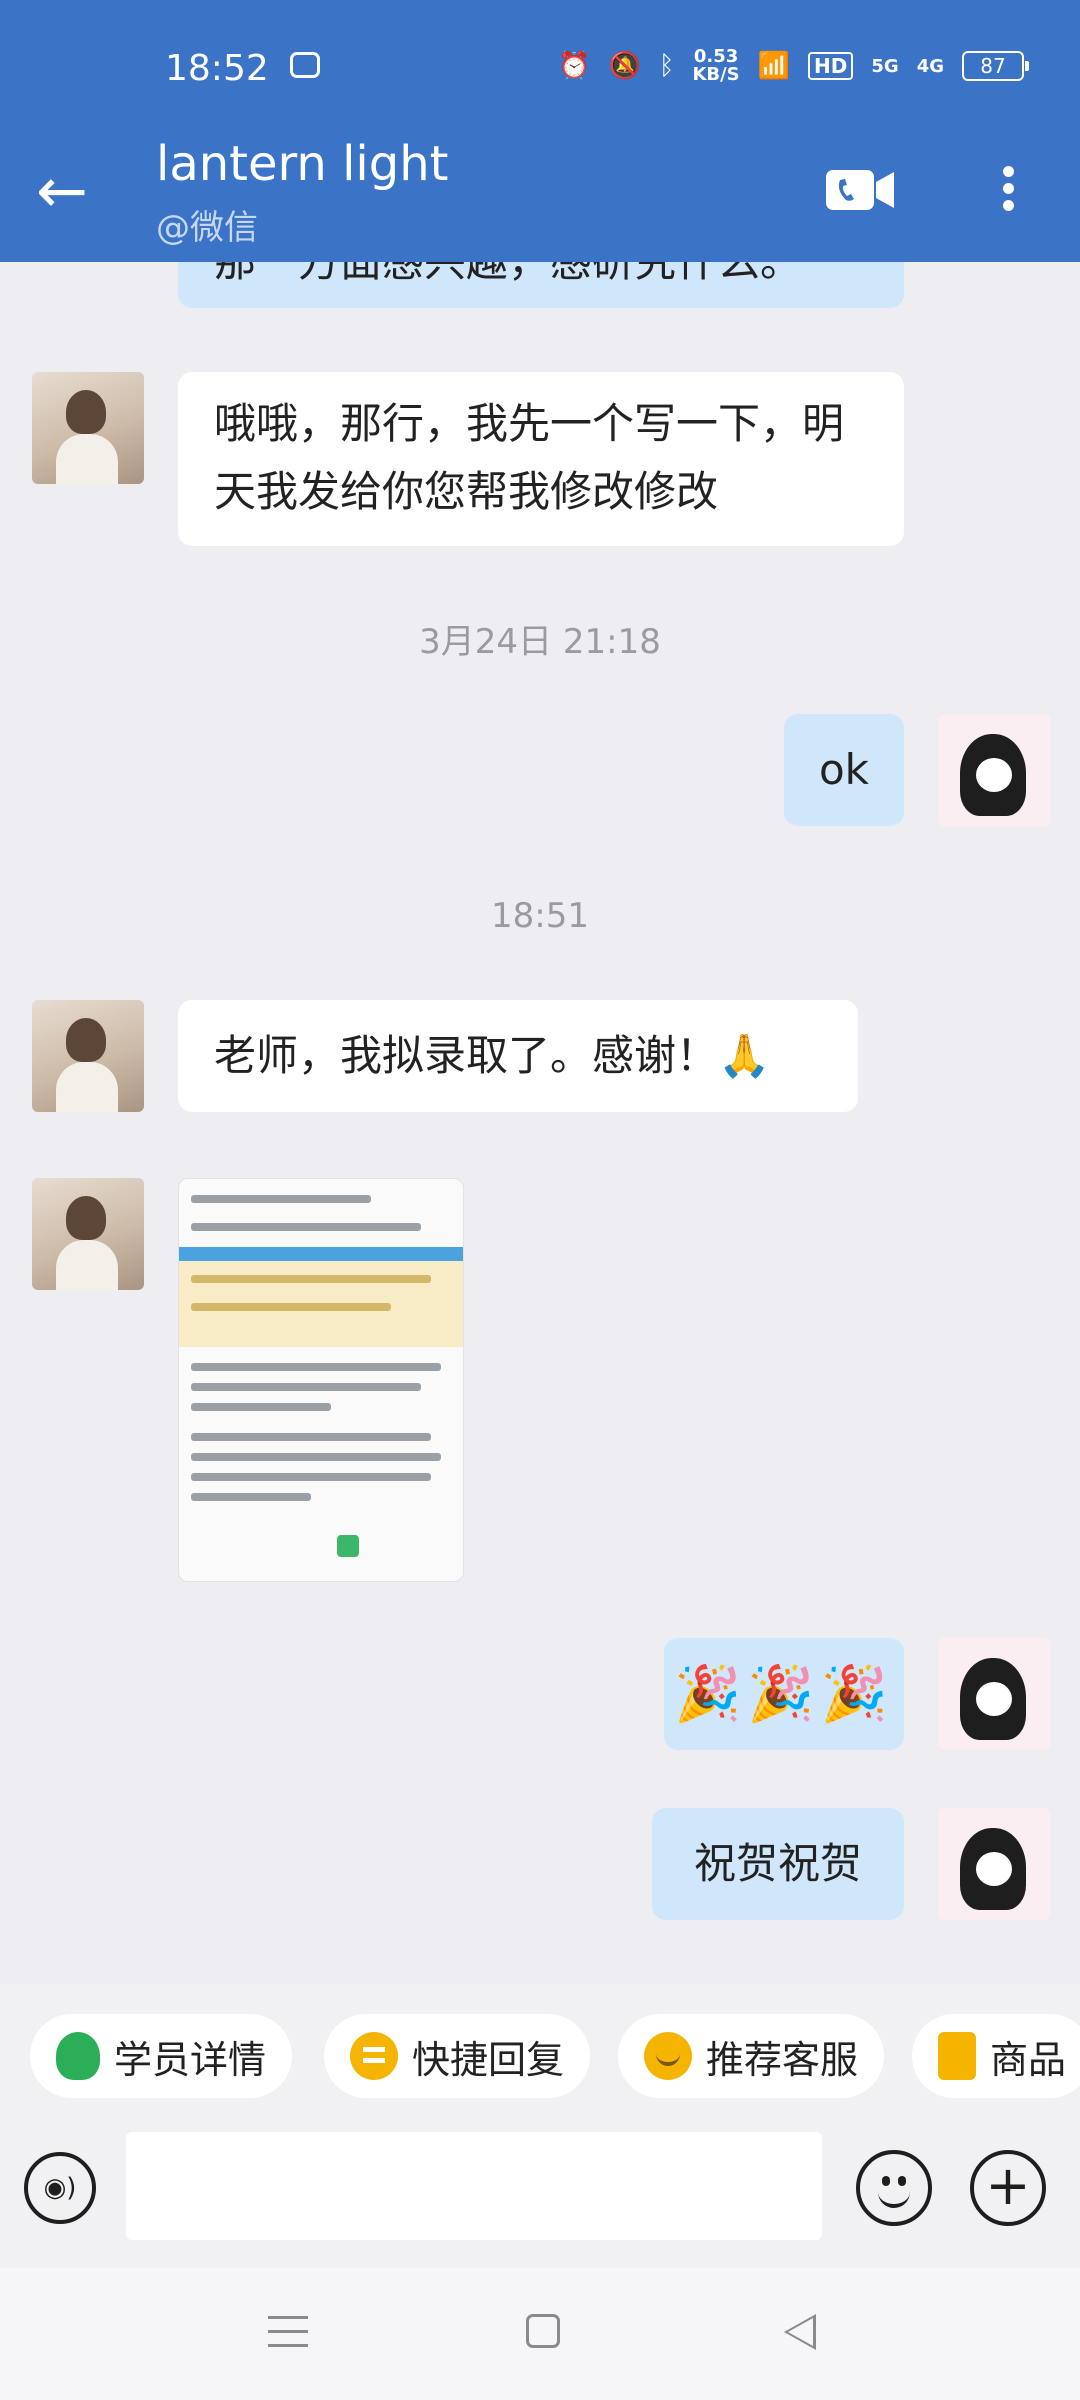 The height and width of the screenshot is (2400, 1080). What do you see at coordinates (321, 1380) in the screenshot?
I see `image-message` at bounding box center [321, 1380].